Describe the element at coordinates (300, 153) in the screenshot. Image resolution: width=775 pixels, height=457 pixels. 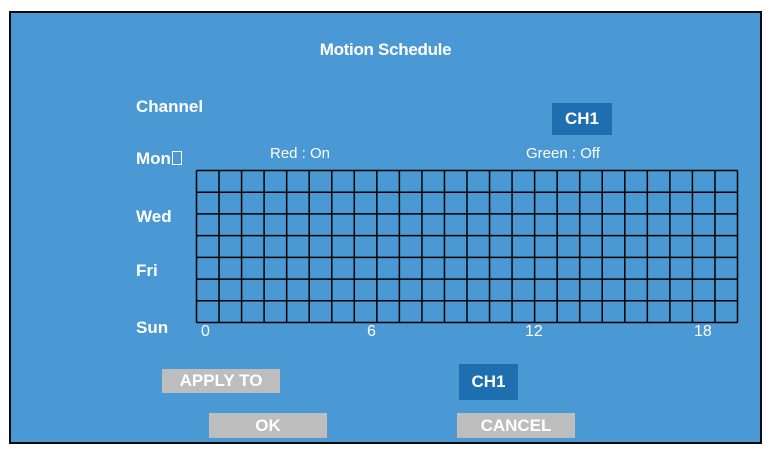
I see `legend-on: Red : On` at that location.